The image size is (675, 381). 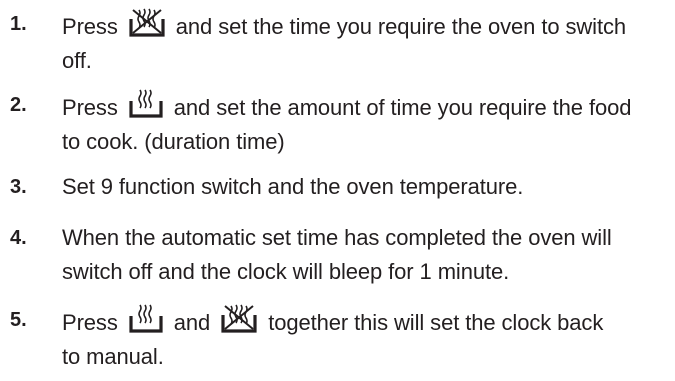 What do you see at coordinates (436, 322) in the screenshot?
I see `step-text-after: together this will set the clock back` at bounding box center [436, 322].